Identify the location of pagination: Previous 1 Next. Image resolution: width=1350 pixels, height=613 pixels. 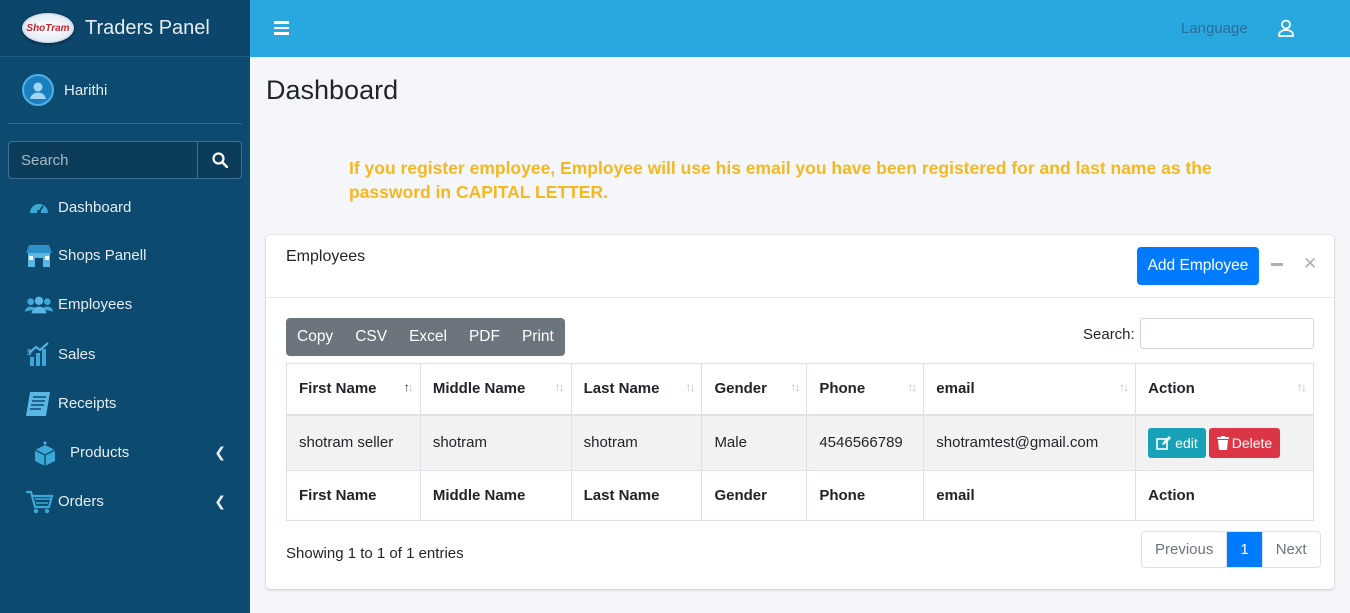
(1231, 549).